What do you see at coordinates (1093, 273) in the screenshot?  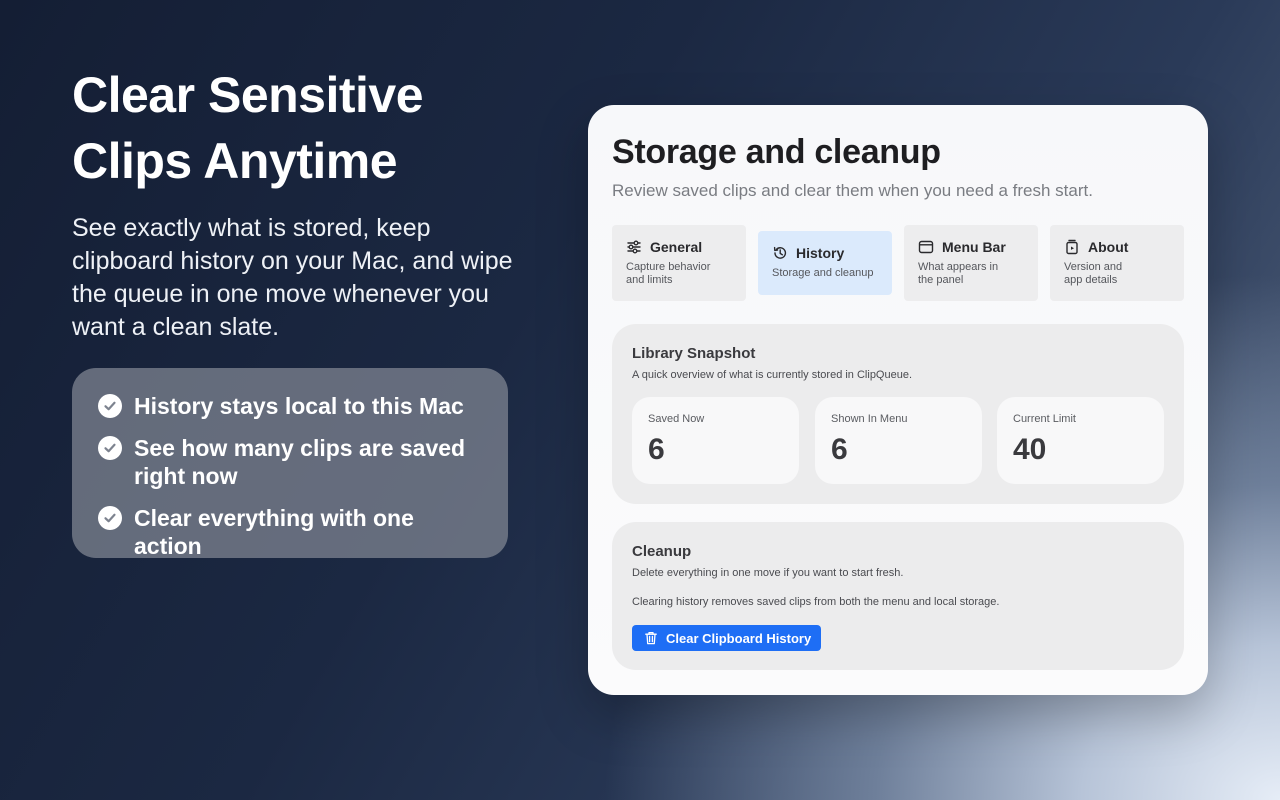 I see `tab-desc: Version and app details` at bounding box center [1093, 273].